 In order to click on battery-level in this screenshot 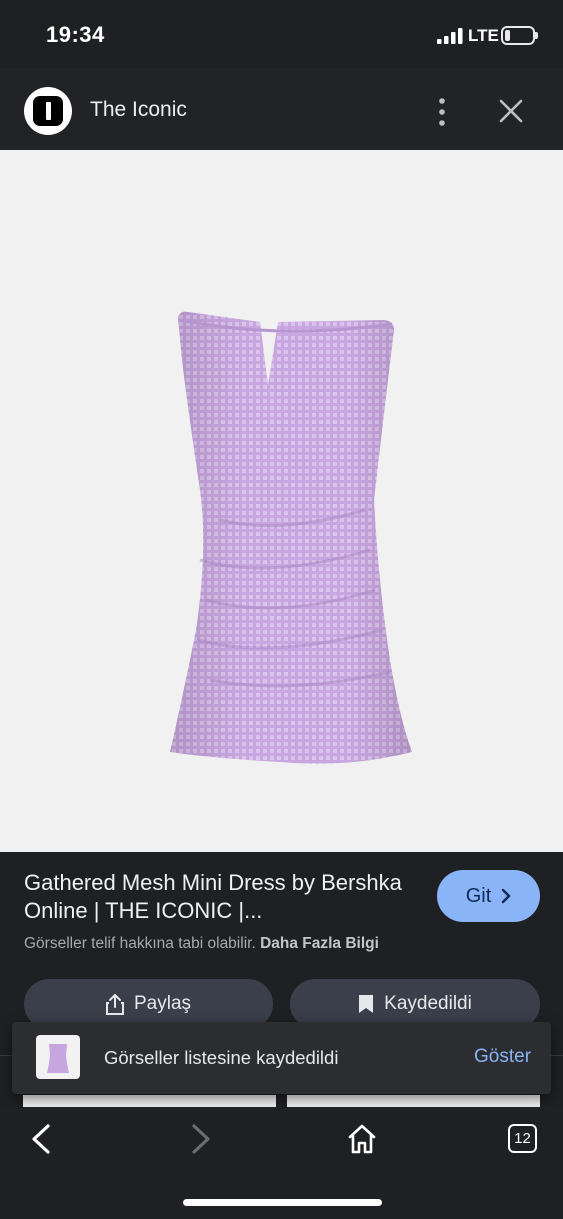, I will do `click(507, 35)`.